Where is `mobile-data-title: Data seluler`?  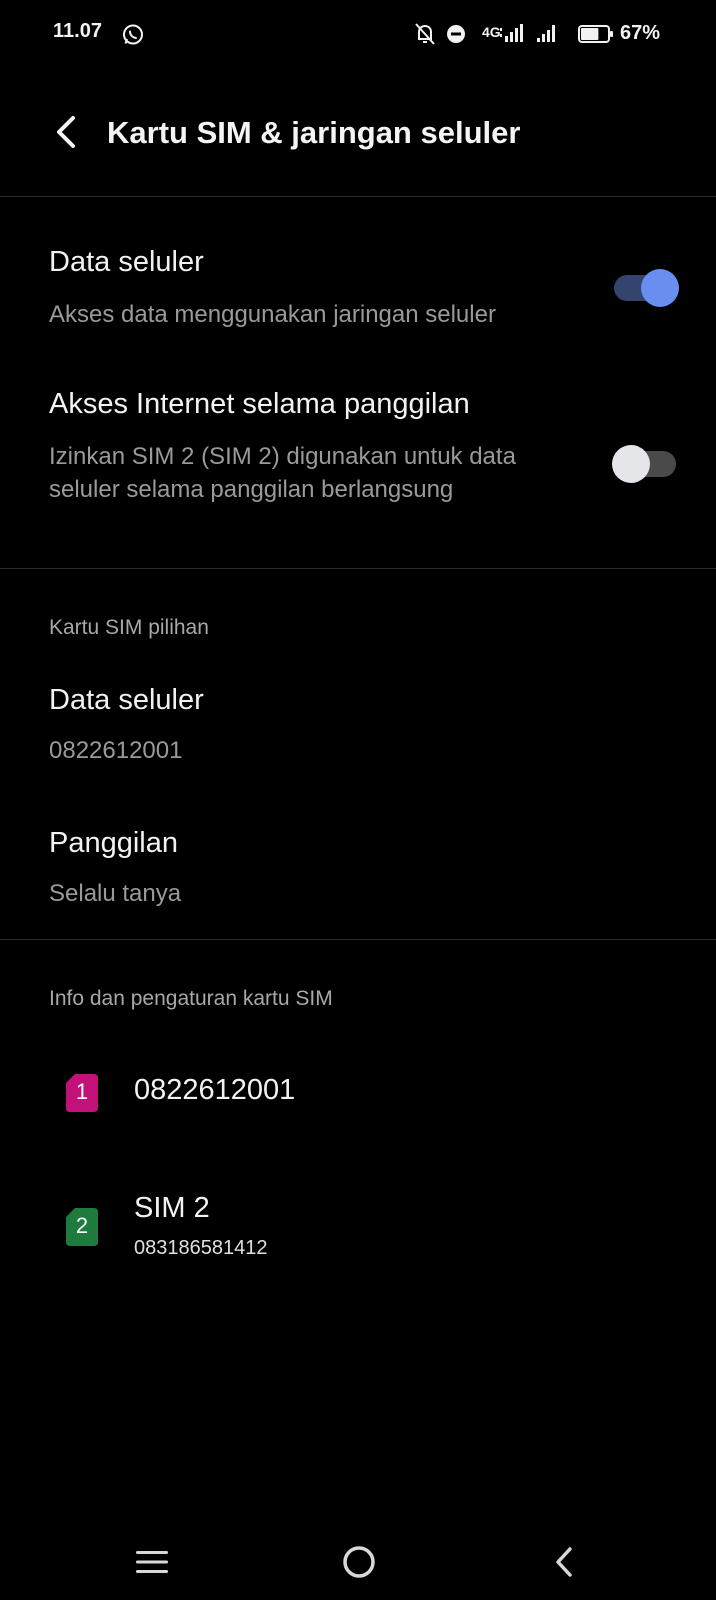
mobile-data-title: Data seluler is located at coordinates (126, 262).